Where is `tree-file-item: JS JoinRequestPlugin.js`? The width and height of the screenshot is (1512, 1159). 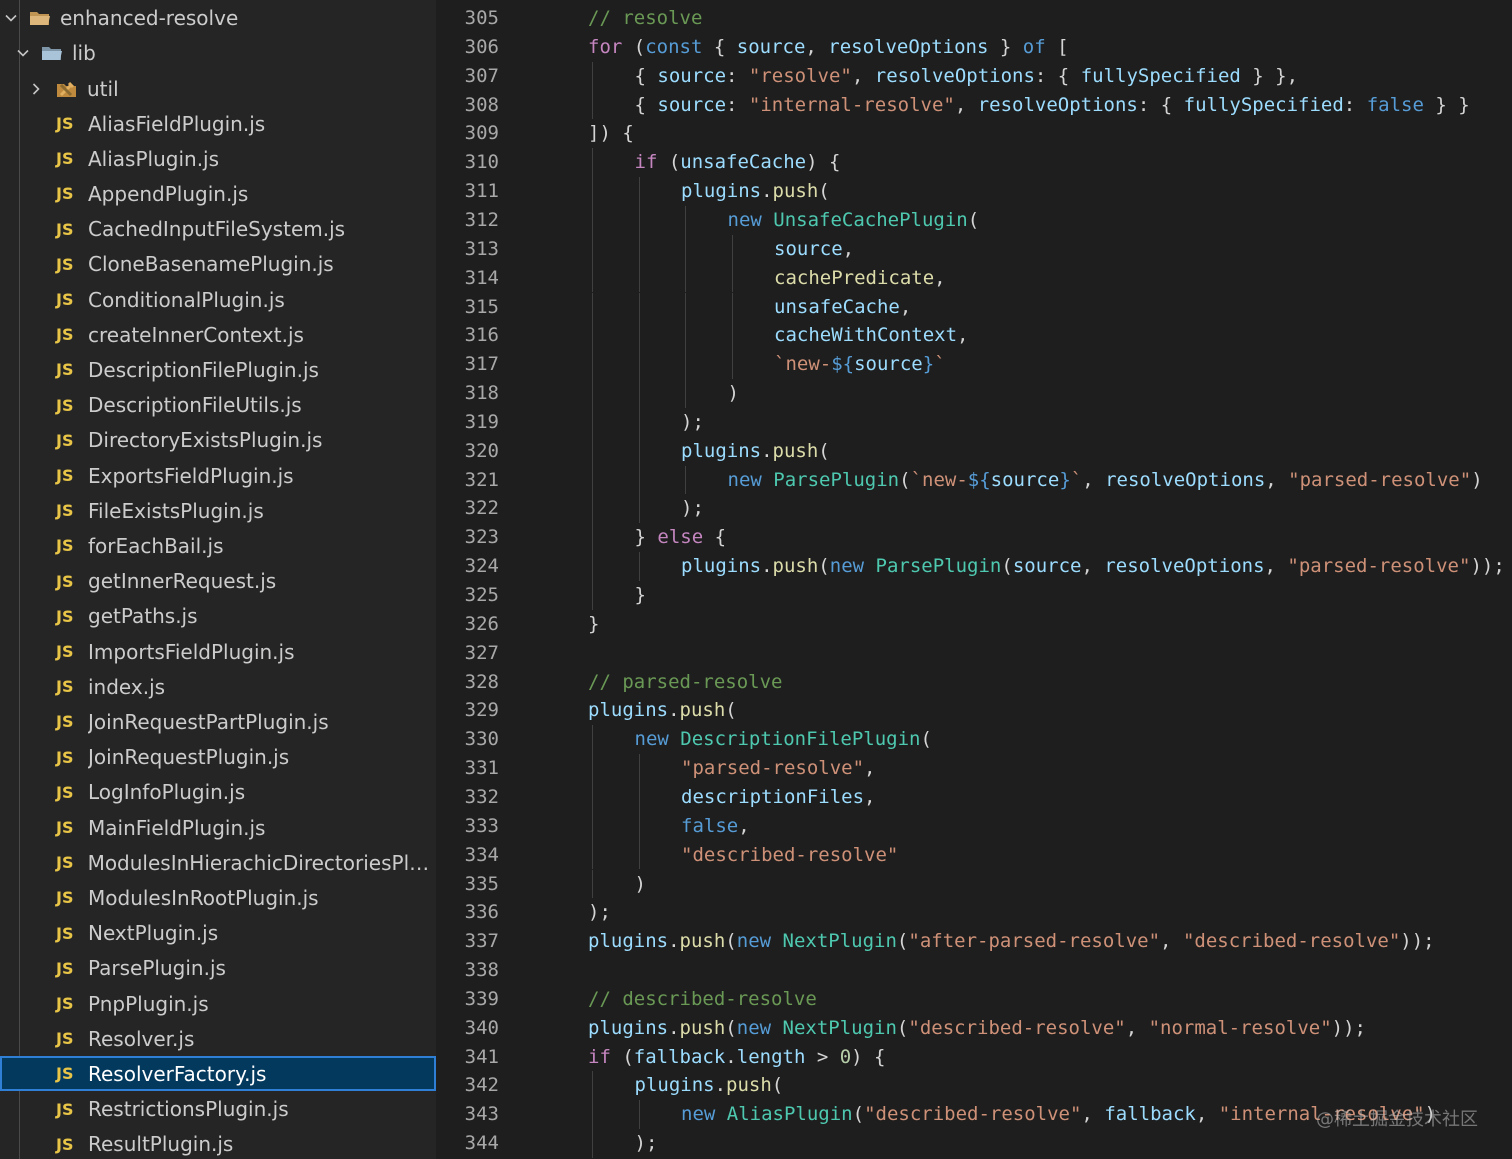 tree-file-item: JS JoinRequestPlugin.js is located at coordinates (218, 757).